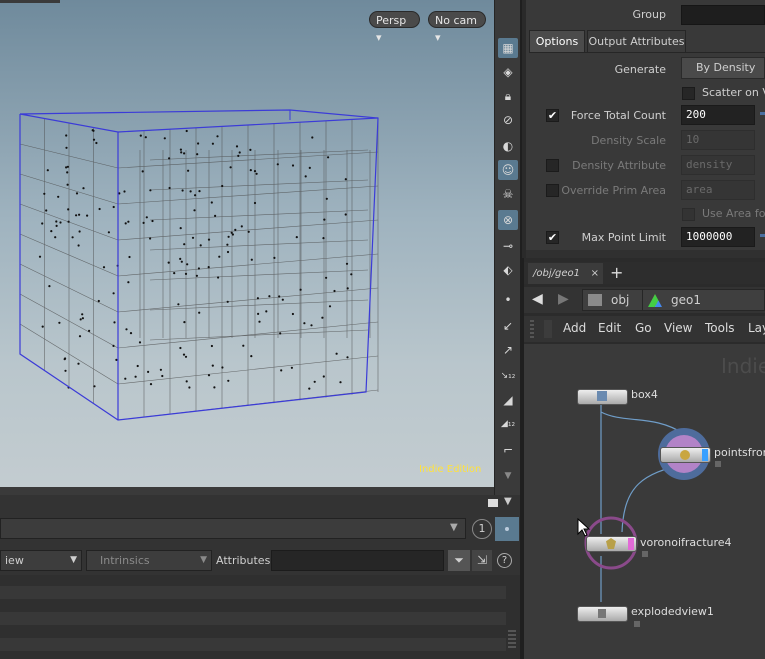  What do you see at coordinates (457, 27) in the screenshot?
I see `camera-menu-button: No cam ▾` at bounding box center [457, 27].